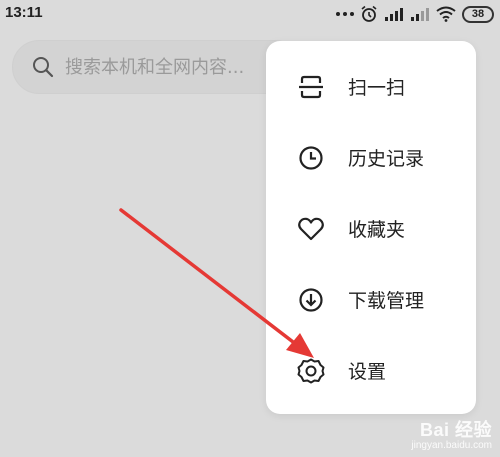  Describe the element at coordinates (455, 430) in the screenshot. I see `watermark-logo: Bai 经验` at that location.